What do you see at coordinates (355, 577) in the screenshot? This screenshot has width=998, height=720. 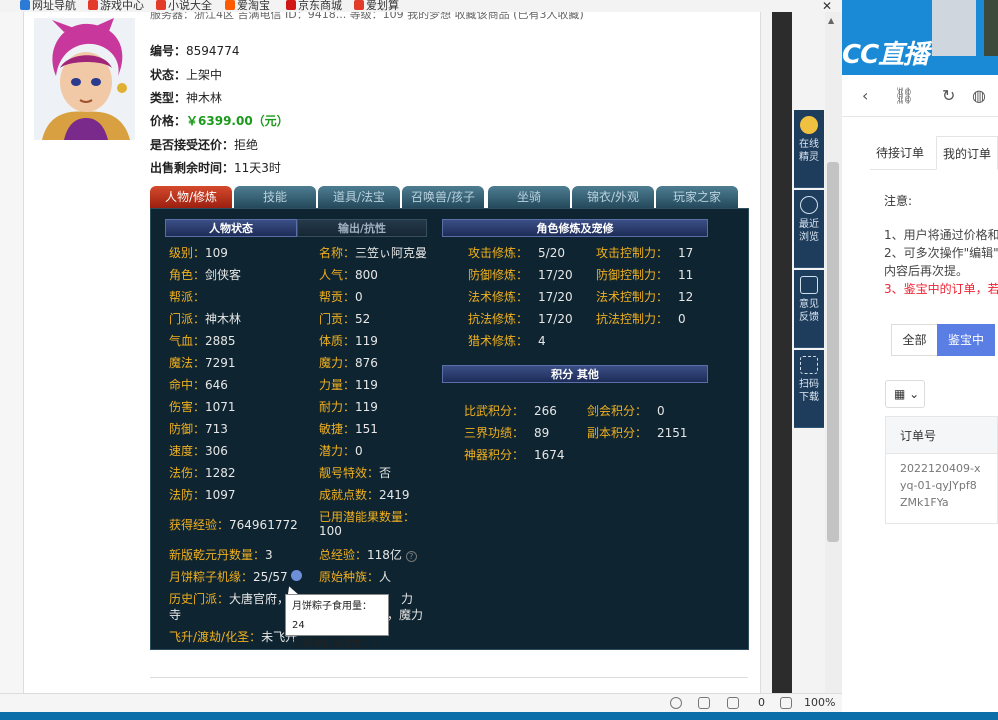 I see `stat-row-race: 原始种族：人` at bounding box center [355, 577].